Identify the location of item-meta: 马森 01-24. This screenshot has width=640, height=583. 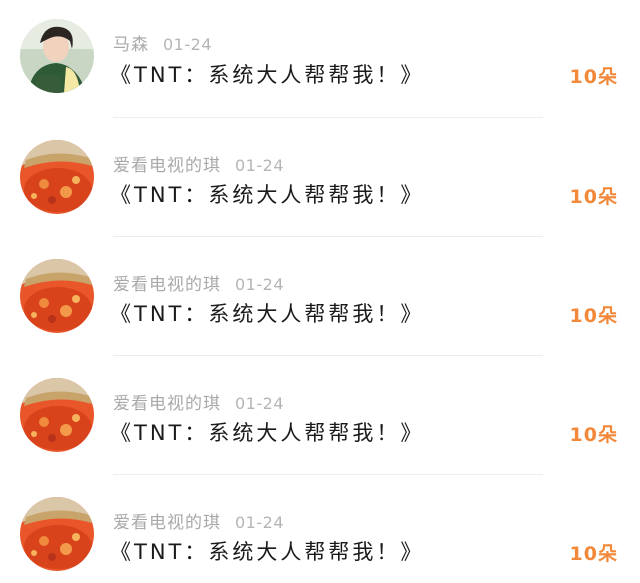
(162, 42).